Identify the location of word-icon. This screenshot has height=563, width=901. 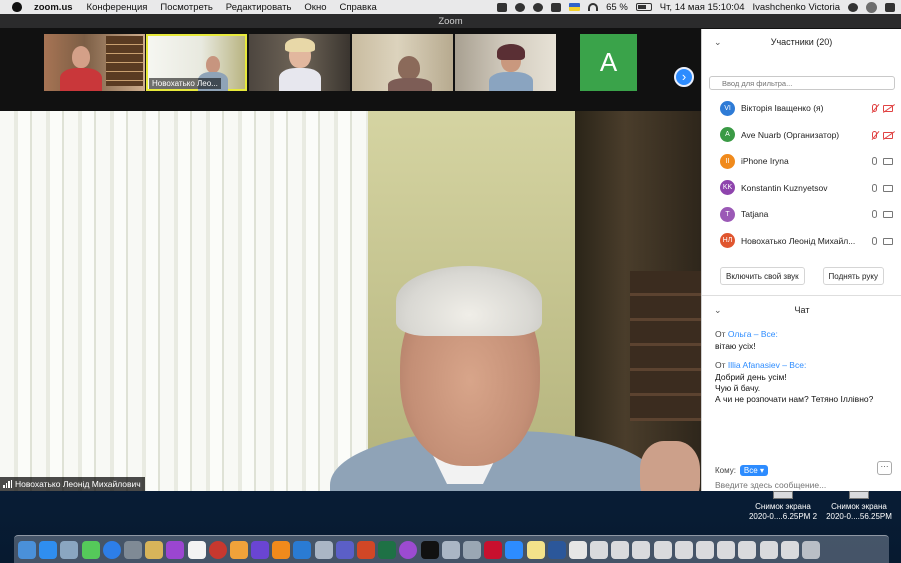
(556, 549).